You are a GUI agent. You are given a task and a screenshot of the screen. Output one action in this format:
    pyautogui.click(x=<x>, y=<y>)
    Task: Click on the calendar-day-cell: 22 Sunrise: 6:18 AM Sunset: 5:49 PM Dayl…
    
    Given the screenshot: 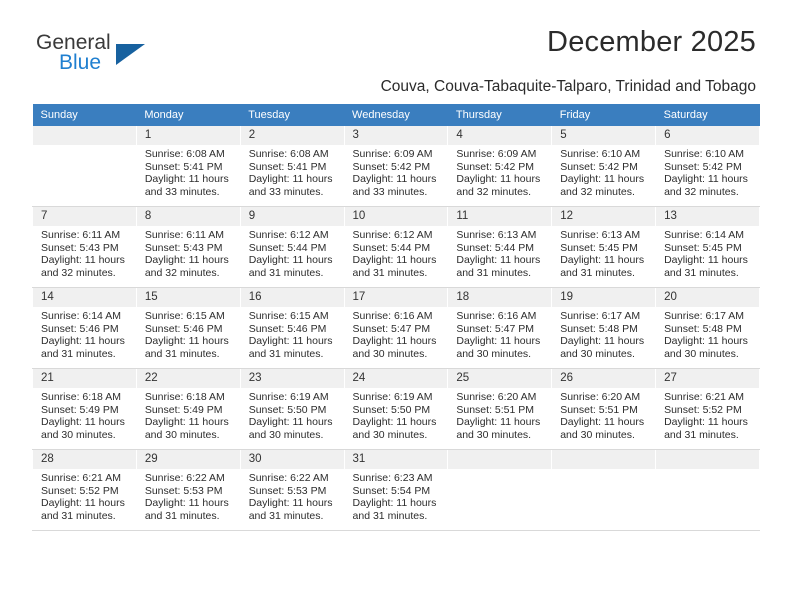 What is the action you would take?
    pyautogui.click(x=188, y=409)
    